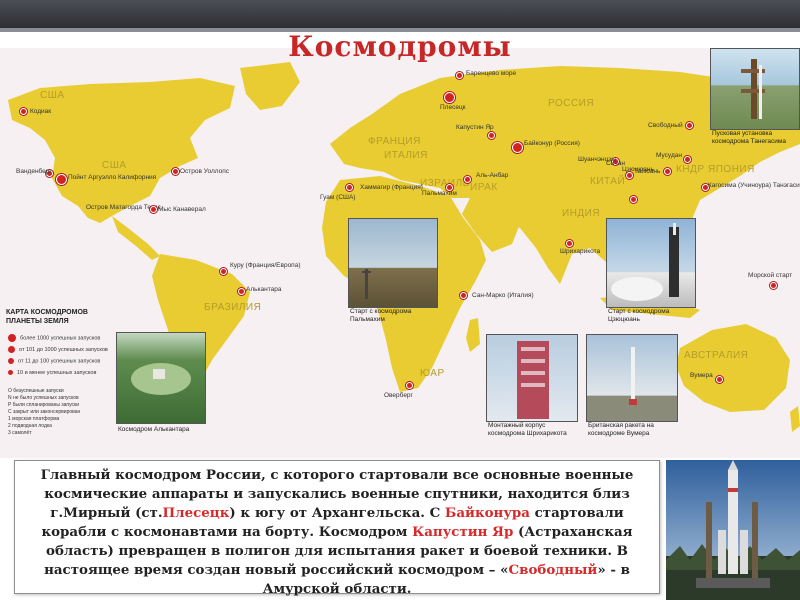 The width and height of the screenshot is (800, 600). What do you see at coordinates (719, 379) in the screenshot?
I see `site-dot-woomera` at bounding box center [719, 379].